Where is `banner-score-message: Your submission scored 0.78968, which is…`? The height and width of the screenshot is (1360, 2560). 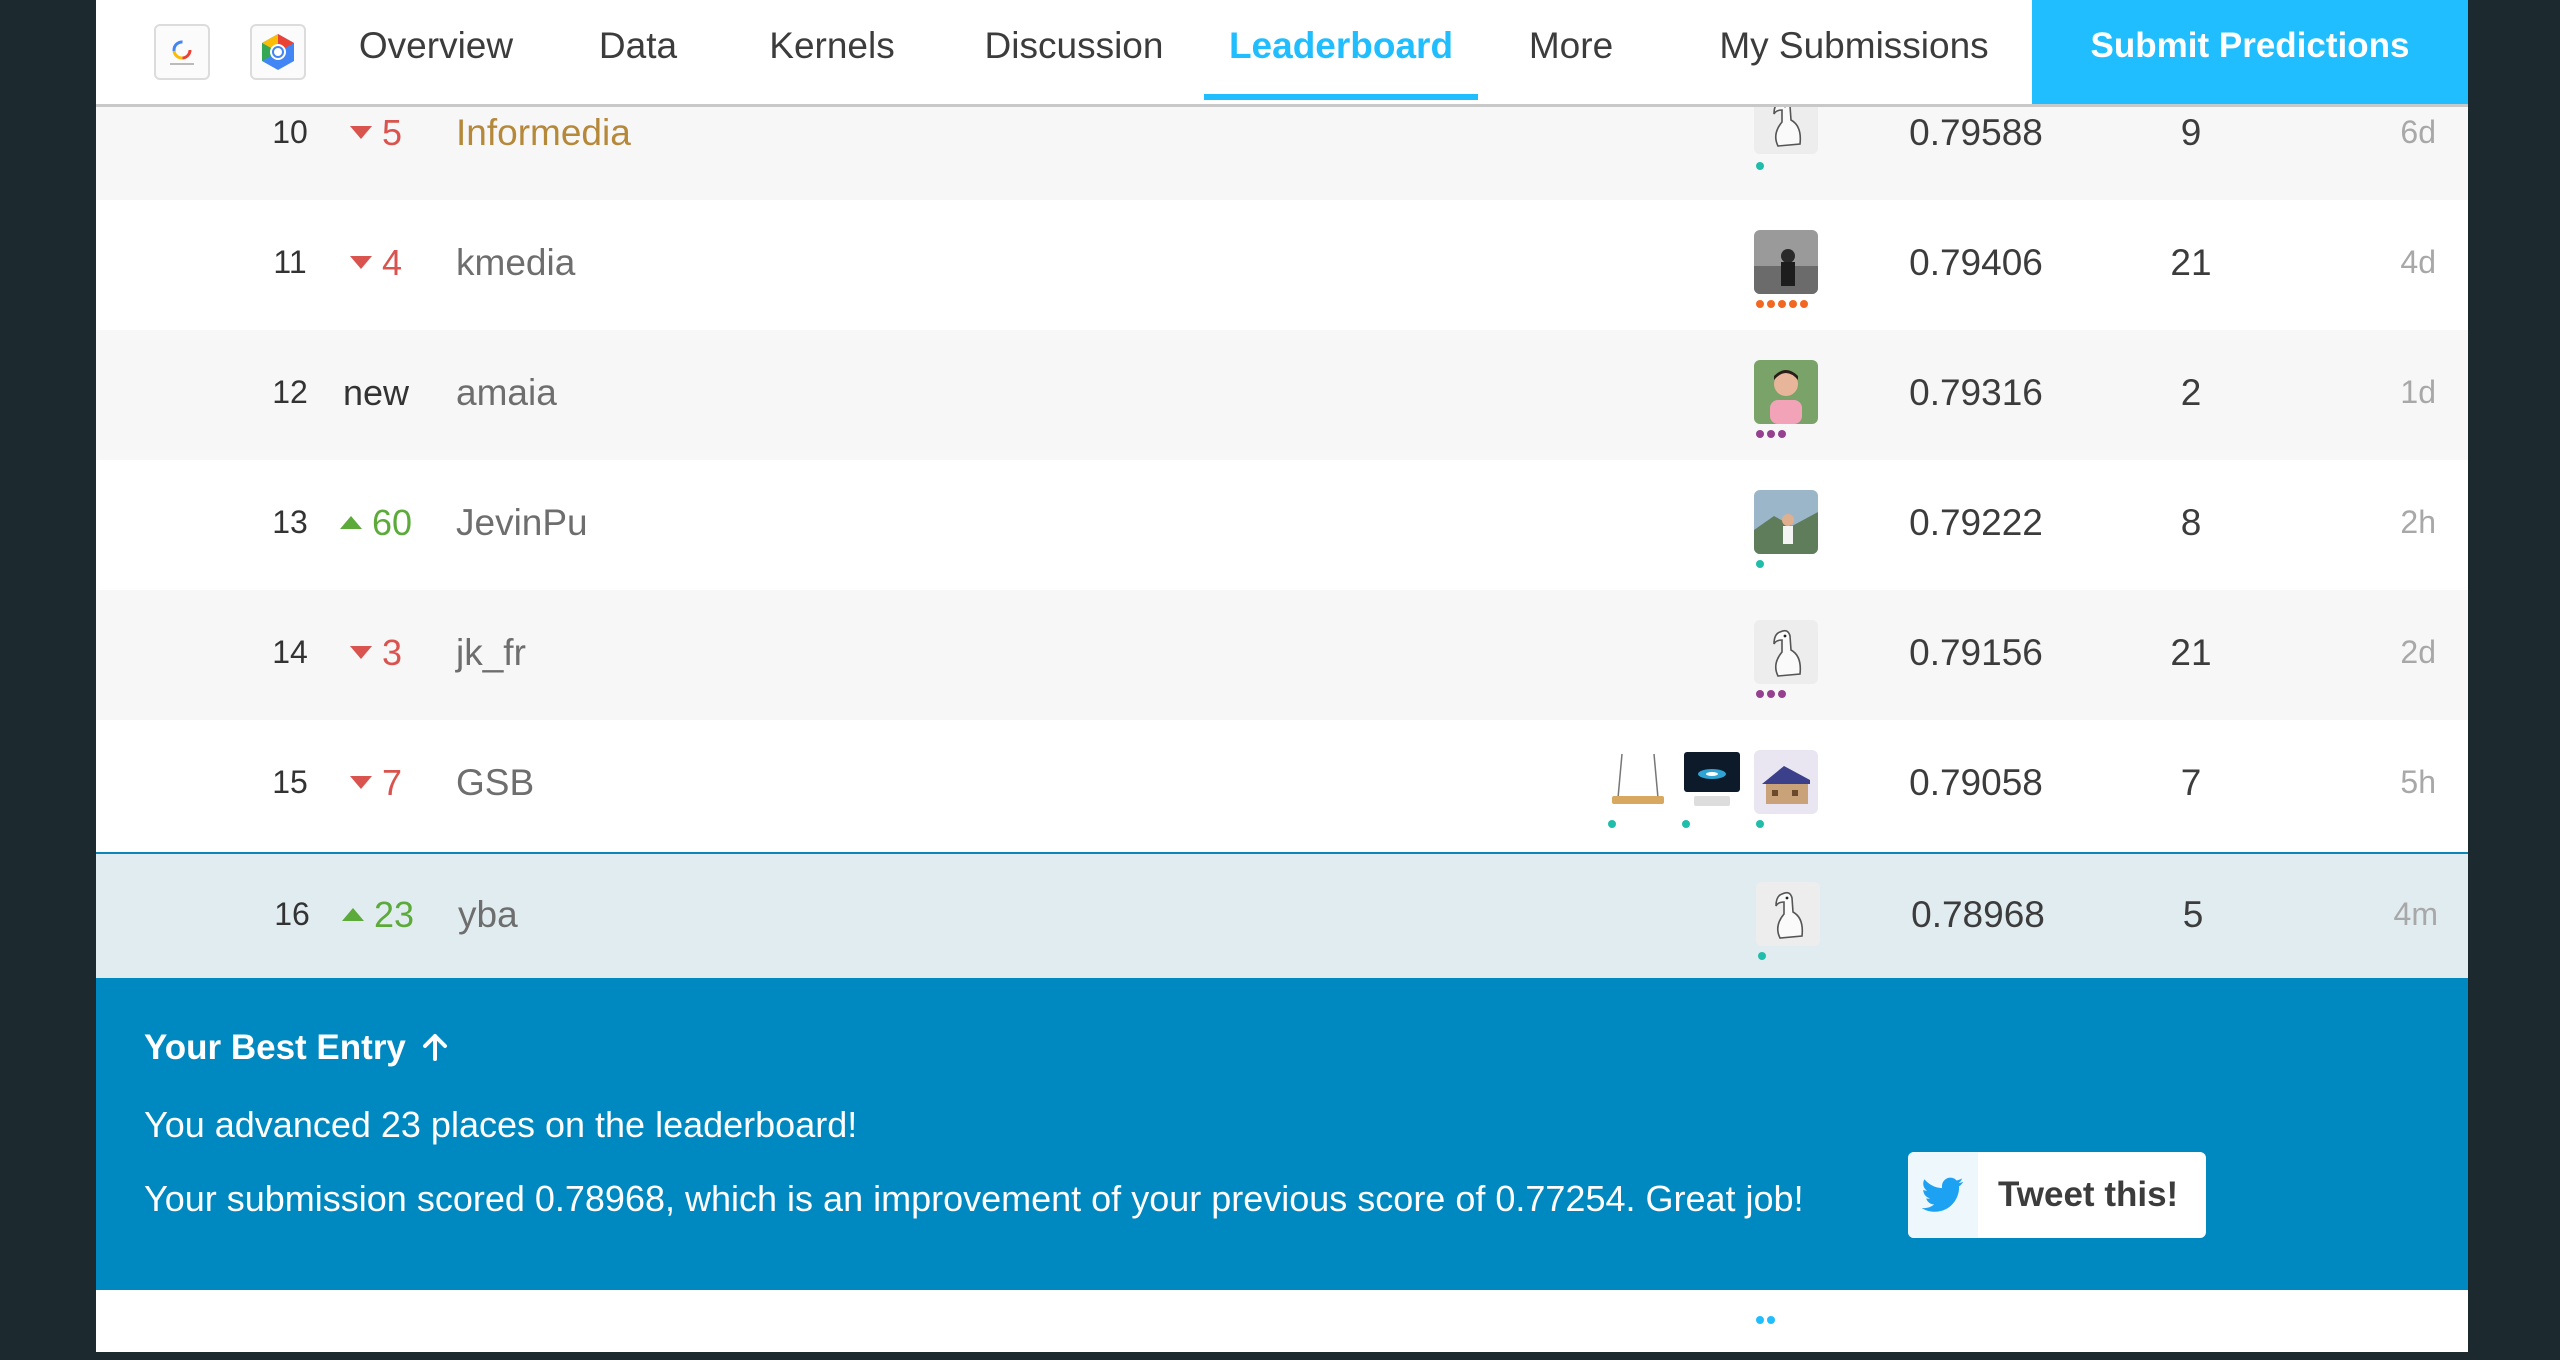
banner-score-message: Your submission scored 0.78968, which is… is located at coordinates (974, 1198).